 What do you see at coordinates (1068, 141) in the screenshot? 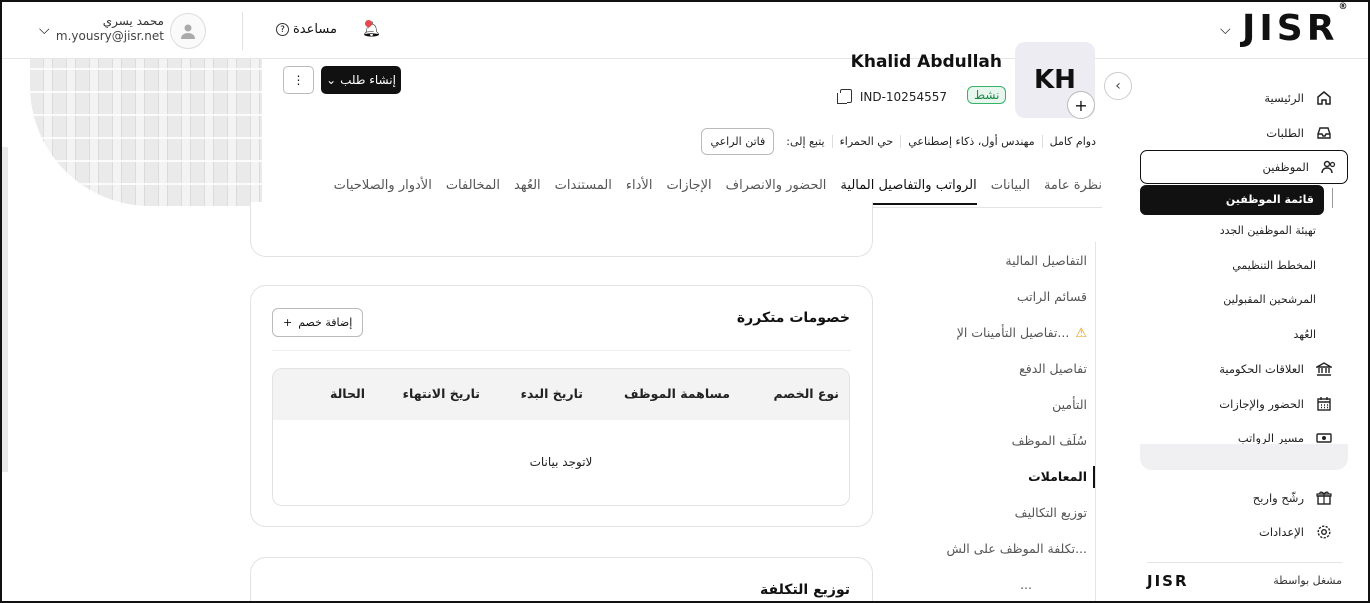
I see `employment-type: دوام كامل` at bounding box center [1068, 141].